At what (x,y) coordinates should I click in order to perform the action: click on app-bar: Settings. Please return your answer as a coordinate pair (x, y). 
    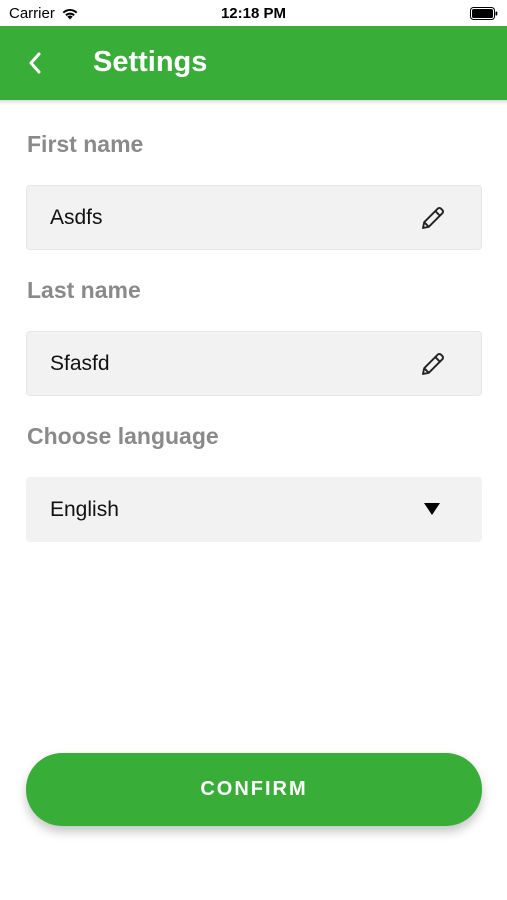
    Looking at the image, I should click on (253, 63).